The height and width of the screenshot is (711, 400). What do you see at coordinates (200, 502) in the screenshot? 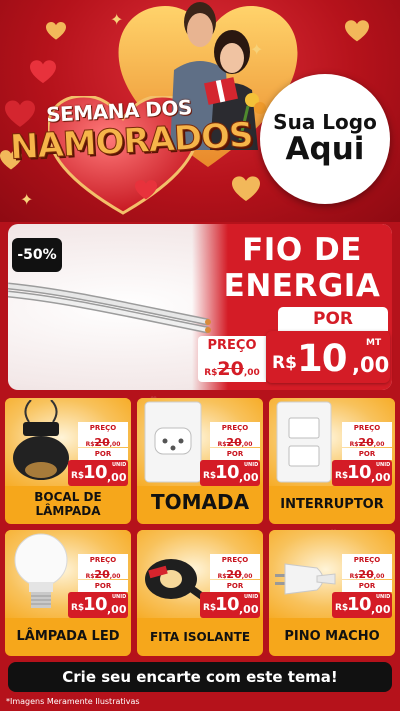
I see `product-name: TOMADA` at bounding box center [200, 502].